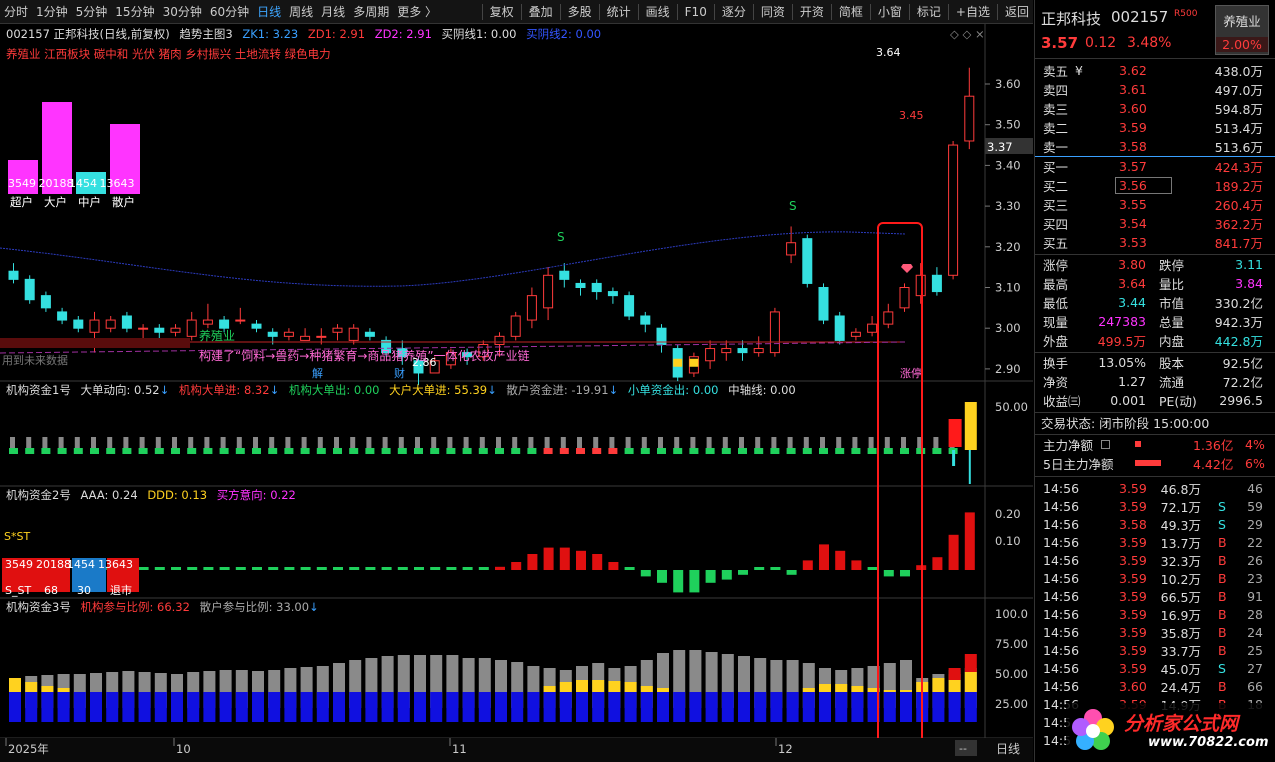 This screenshot has height=762, width=1275. Describe the element at coordinates (1056, 303) in the screenshot. I see `stat-label: 最低` at that location.